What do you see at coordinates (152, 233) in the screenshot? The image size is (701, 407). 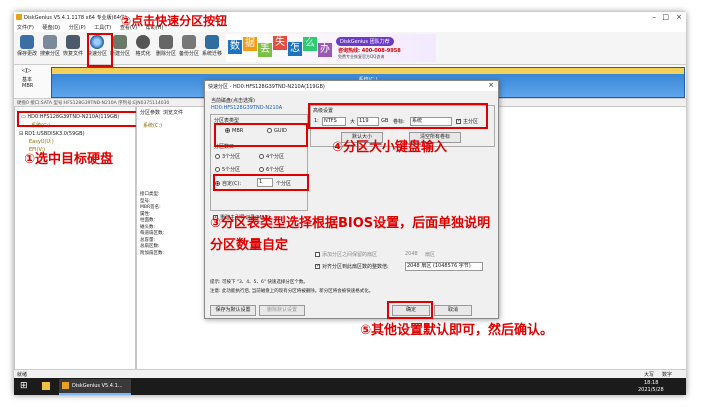 I see `detail-label: 每道扇区数:` at bounding box center [152, 233].